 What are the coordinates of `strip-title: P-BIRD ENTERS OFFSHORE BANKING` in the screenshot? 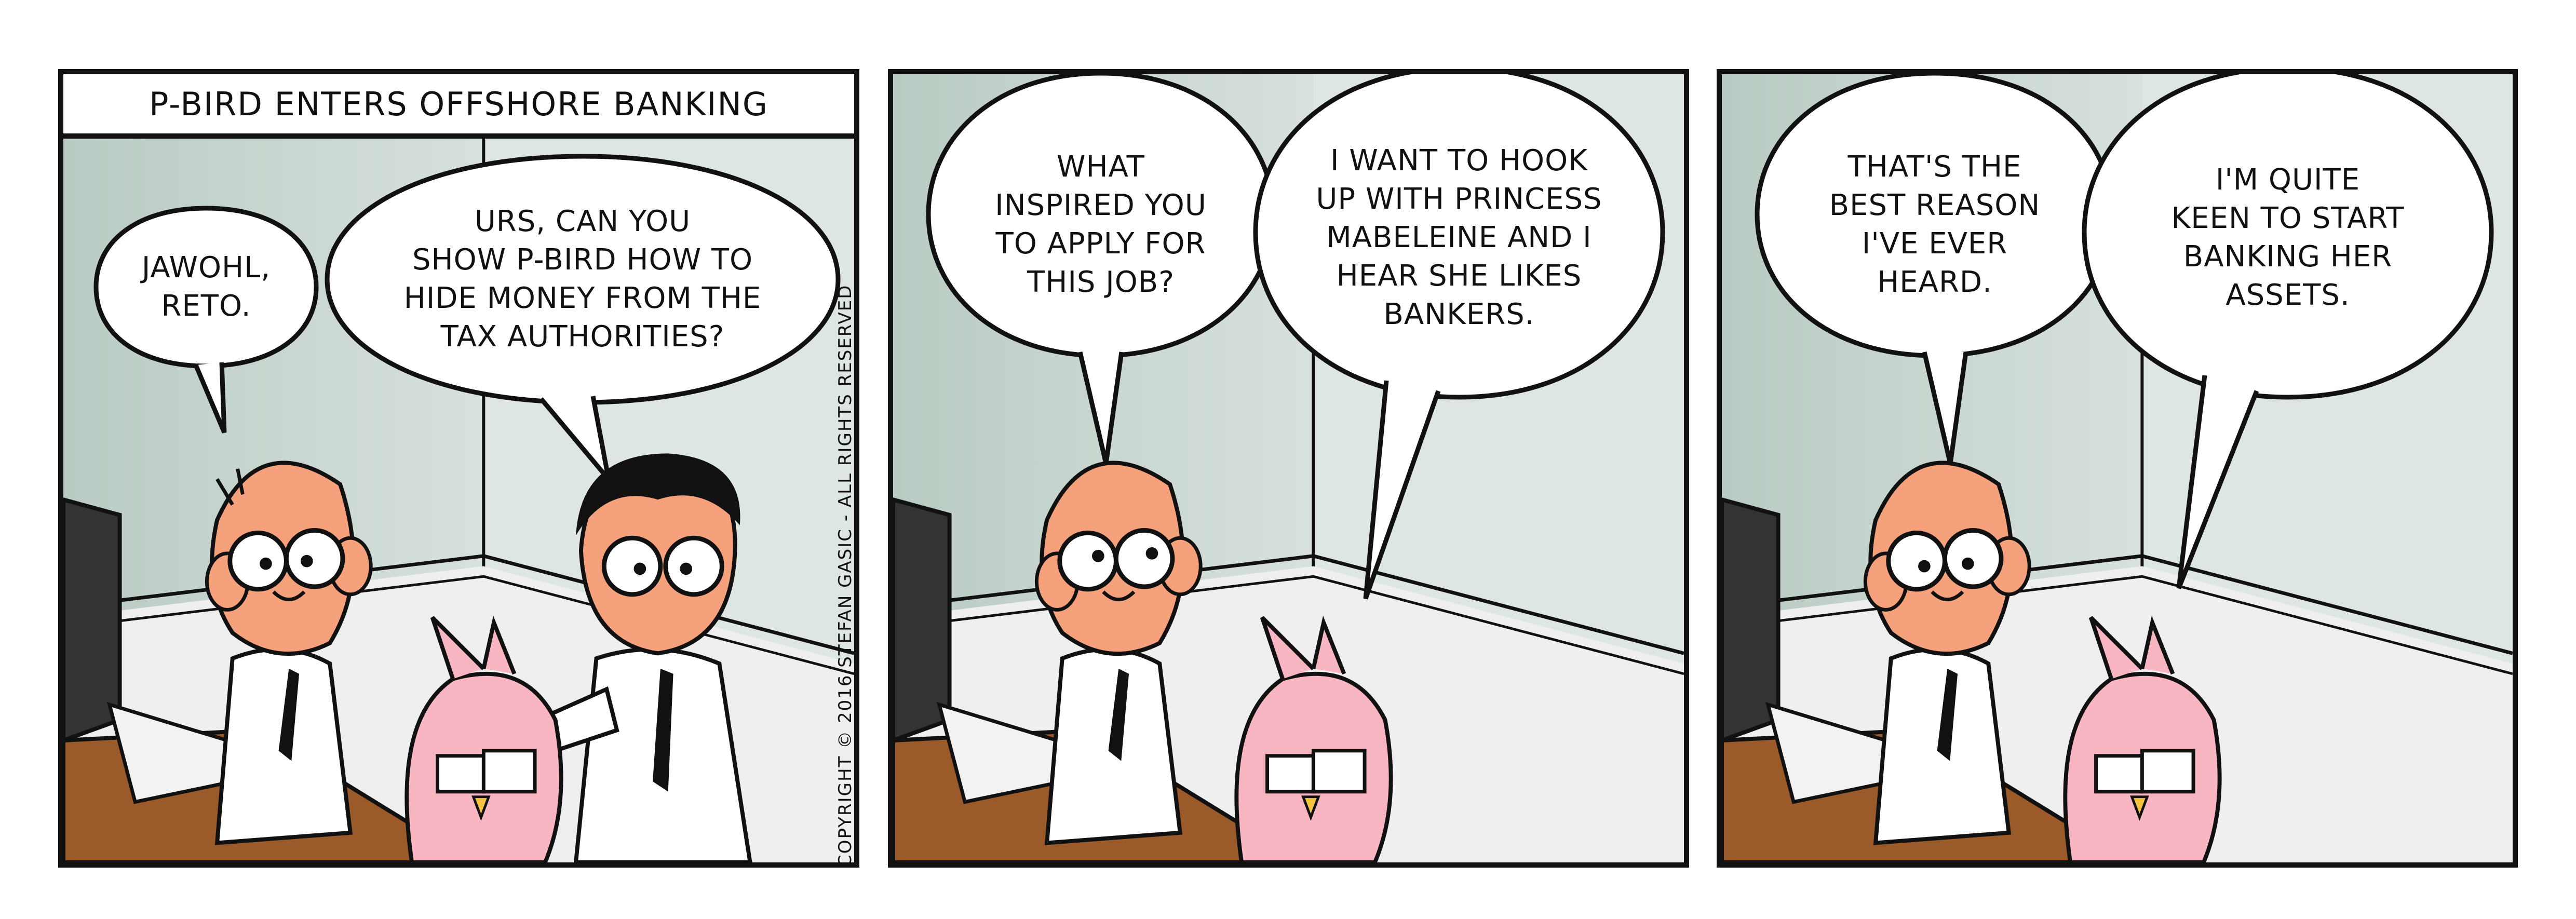 It's located at (458, 104).